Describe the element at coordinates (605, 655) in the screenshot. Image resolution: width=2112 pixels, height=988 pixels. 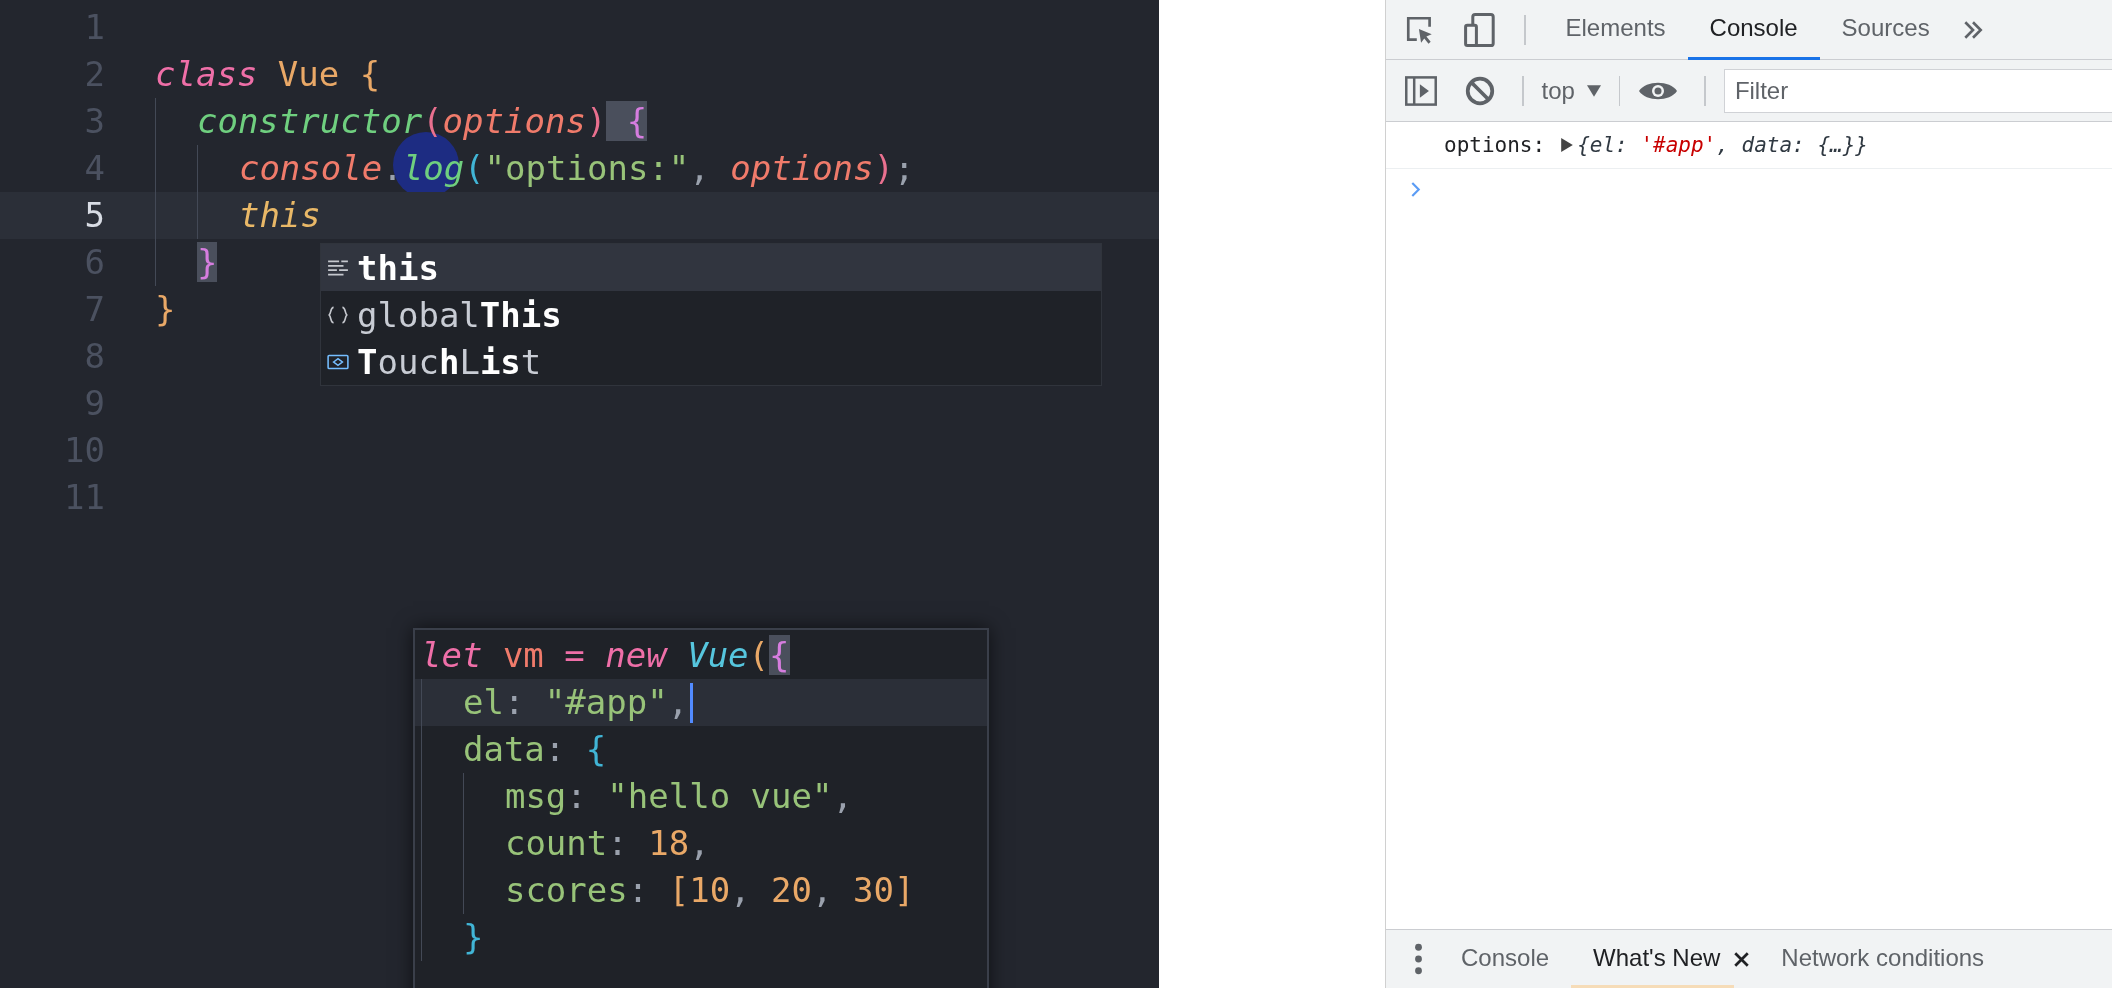
I see `code-line: let vm = new Vue({` at that location.